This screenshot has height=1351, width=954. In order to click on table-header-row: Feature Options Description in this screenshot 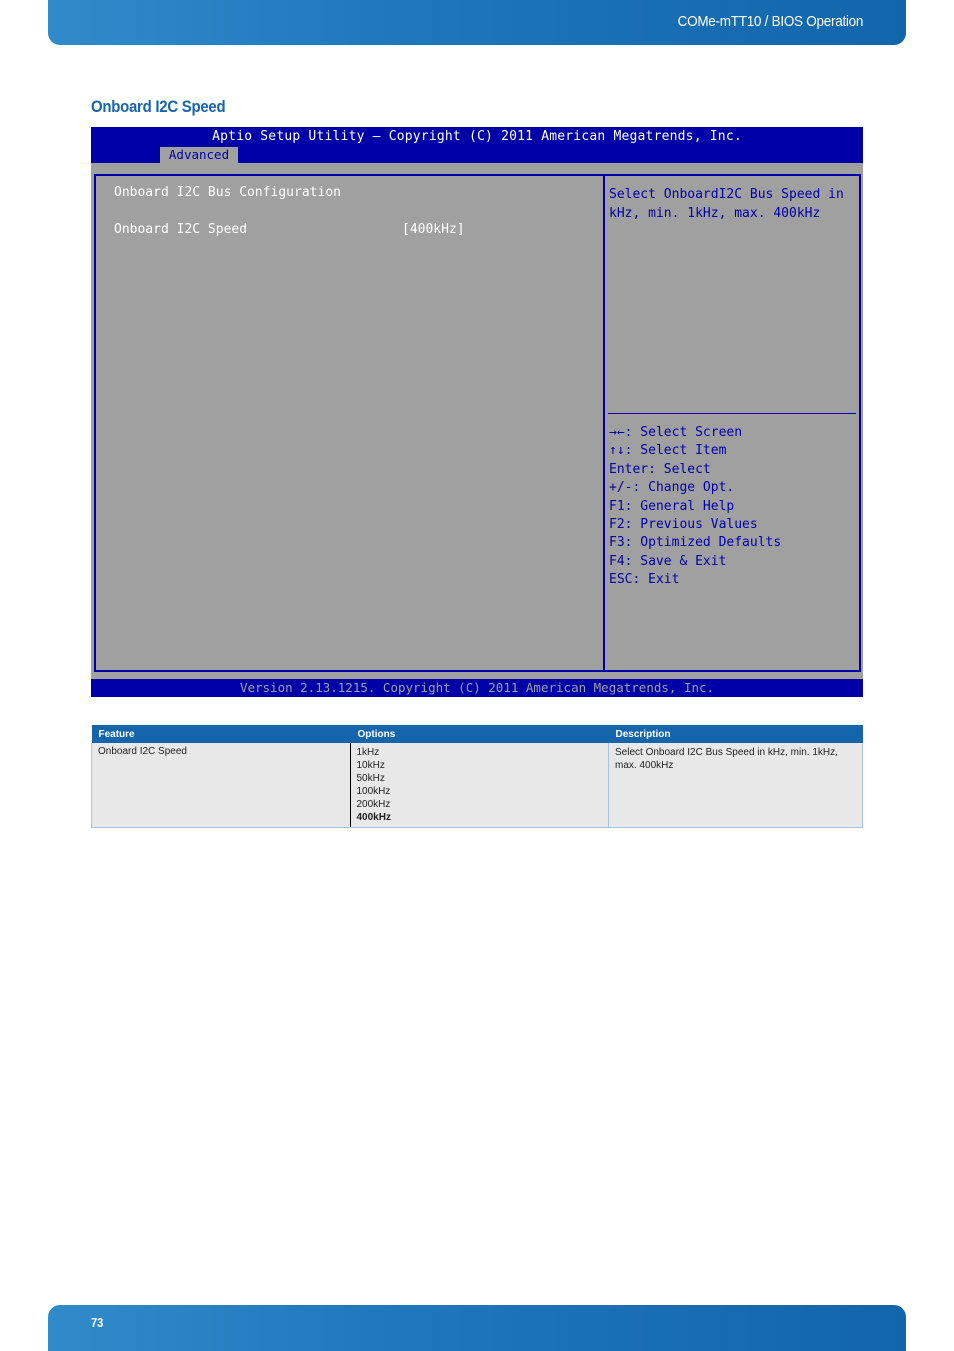, I will do `click(477, 734)`.